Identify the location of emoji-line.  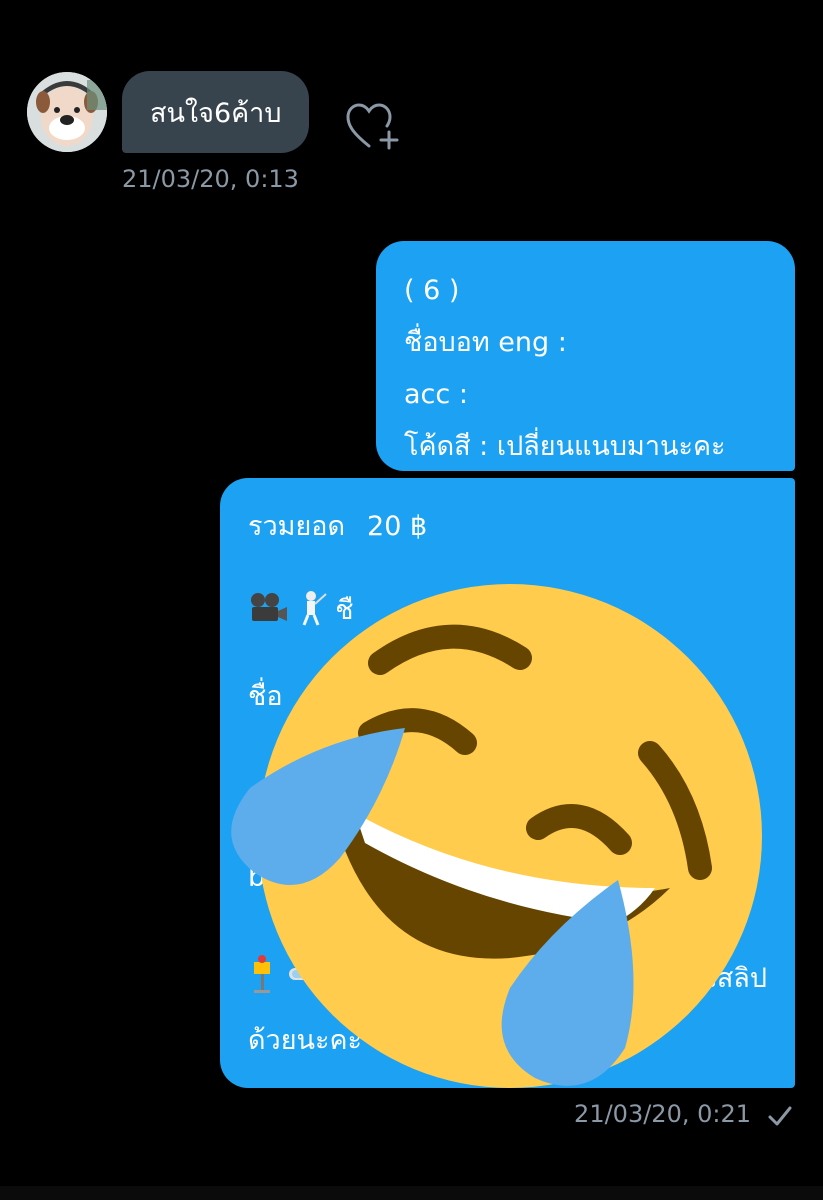
(286, 977).